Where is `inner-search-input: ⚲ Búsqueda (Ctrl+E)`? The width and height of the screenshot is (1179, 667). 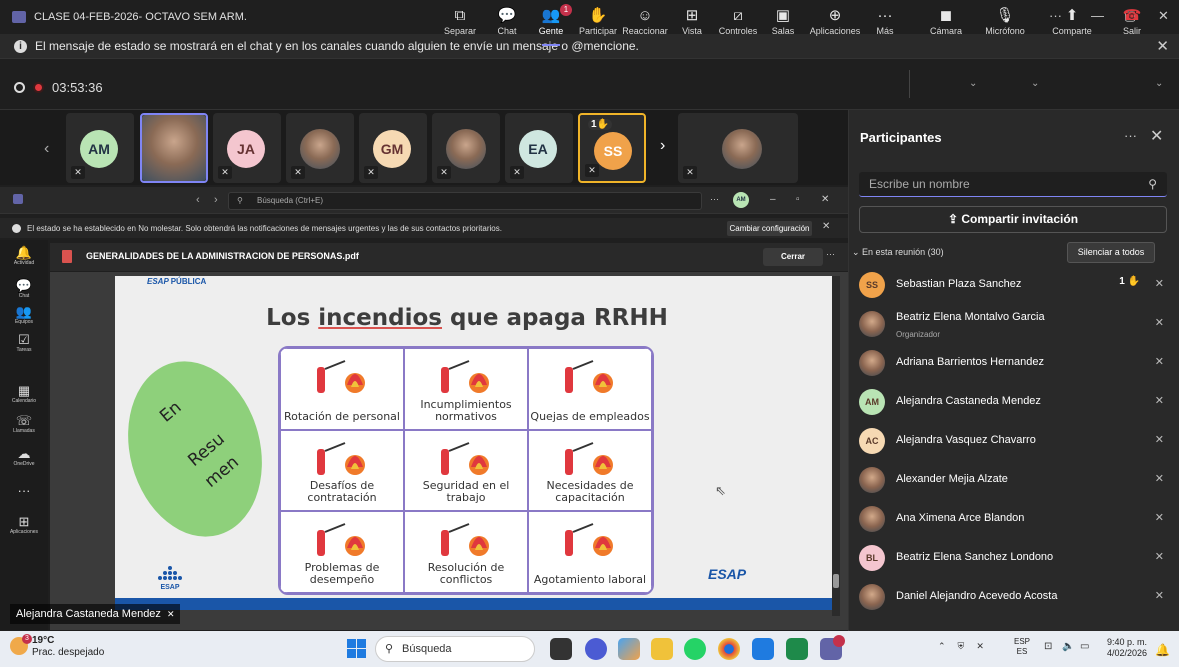 inner-search-input: ⚲ Búsqueda (Ctrl+E) is located at coordinates (465, 201).